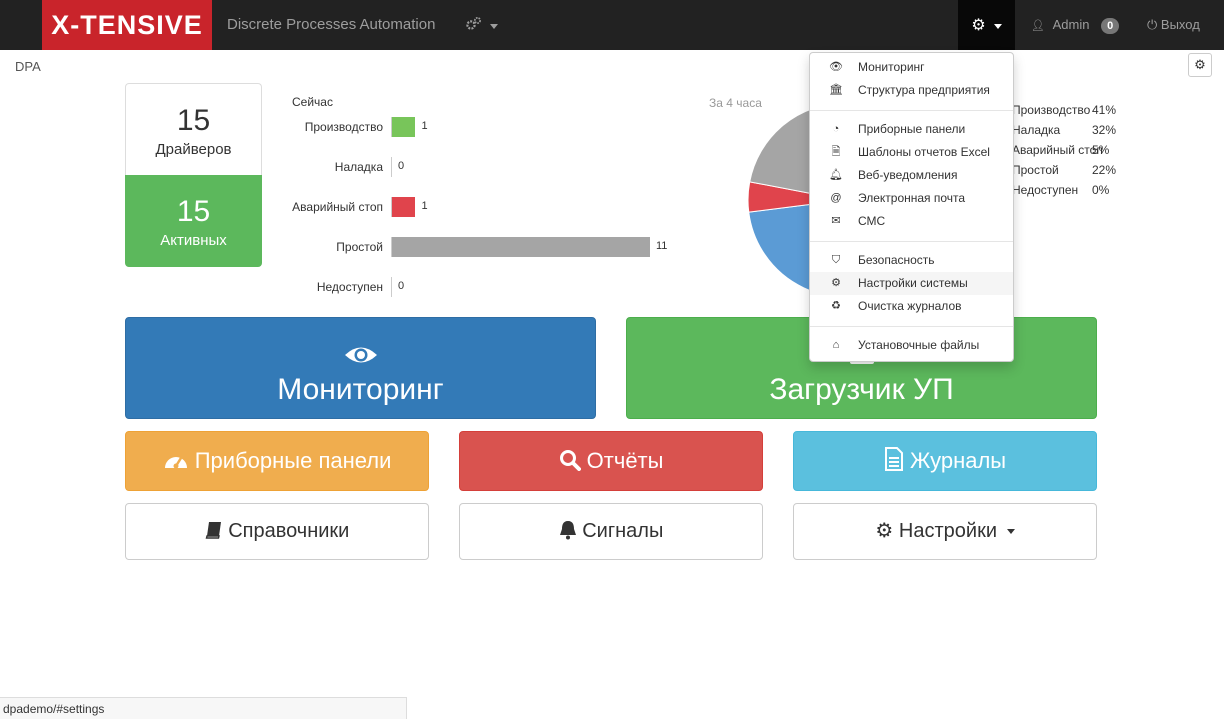 This screenshot has width=1224, height=720. Describe the element at coordinates (836, 198) in the screenshot. I see `at-icon: @` at that location.